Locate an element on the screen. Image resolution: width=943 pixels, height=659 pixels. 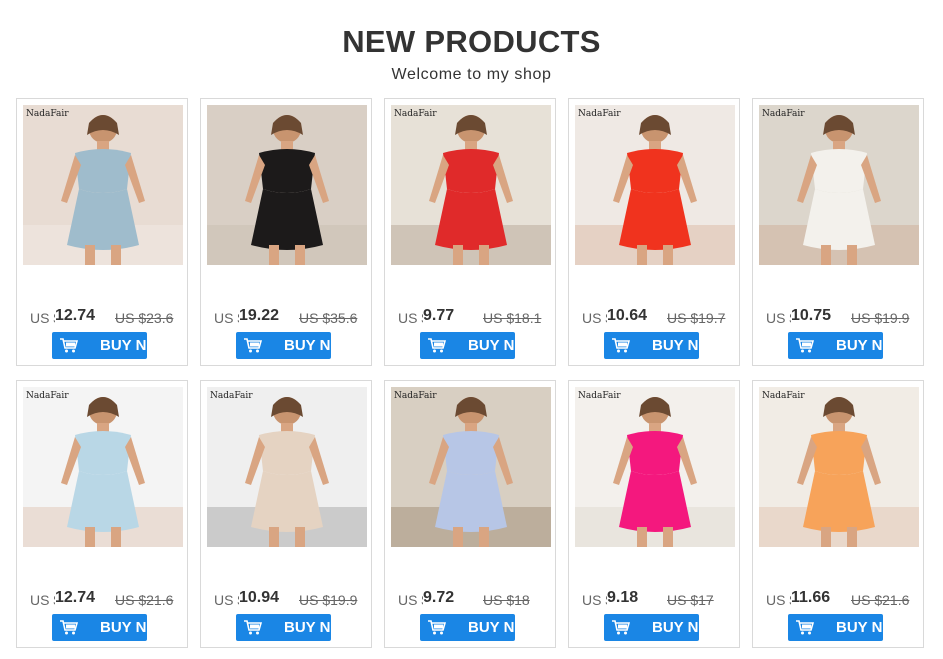
product-image is located at coordinates (287, 185).